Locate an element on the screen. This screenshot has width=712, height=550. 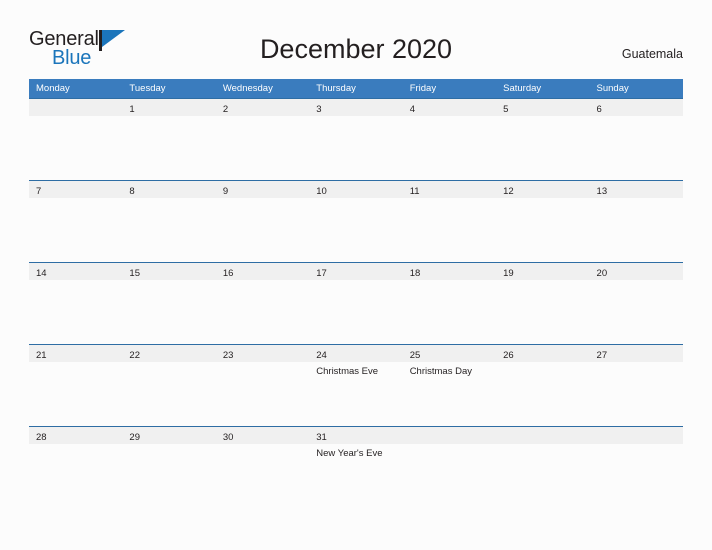
calendar-day-cell: 31 New Year's Eve is located at coordinates (356, 467).